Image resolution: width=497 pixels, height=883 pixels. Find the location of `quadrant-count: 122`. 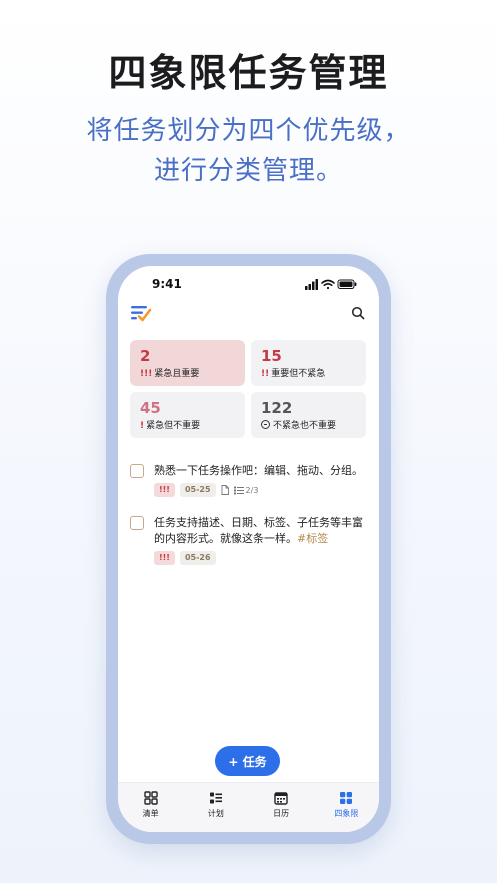

quadrant-count: 122 is located at coordinates (277, 408).